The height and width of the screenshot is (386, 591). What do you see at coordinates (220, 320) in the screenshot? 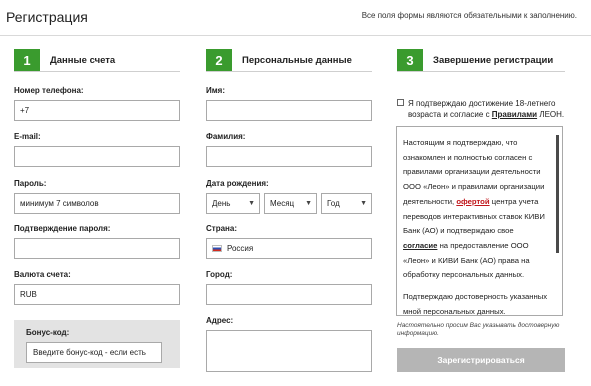
I see `address-label: Адрес:` at bounding box center [220, 320].